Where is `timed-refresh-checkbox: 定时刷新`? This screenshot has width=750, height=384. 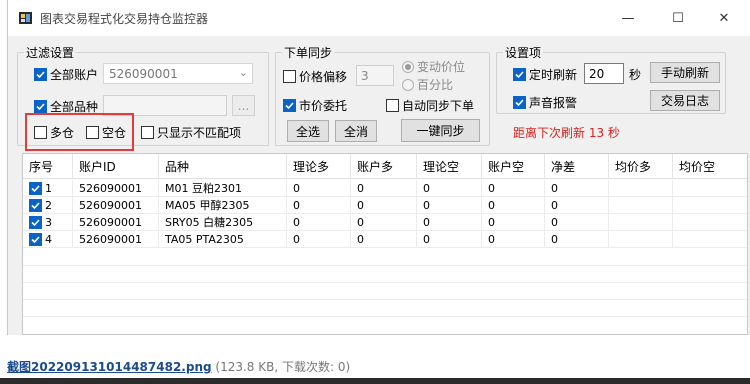
timed-refresh-checkbox: 定时刷新 is located at coordinates (545, 74).